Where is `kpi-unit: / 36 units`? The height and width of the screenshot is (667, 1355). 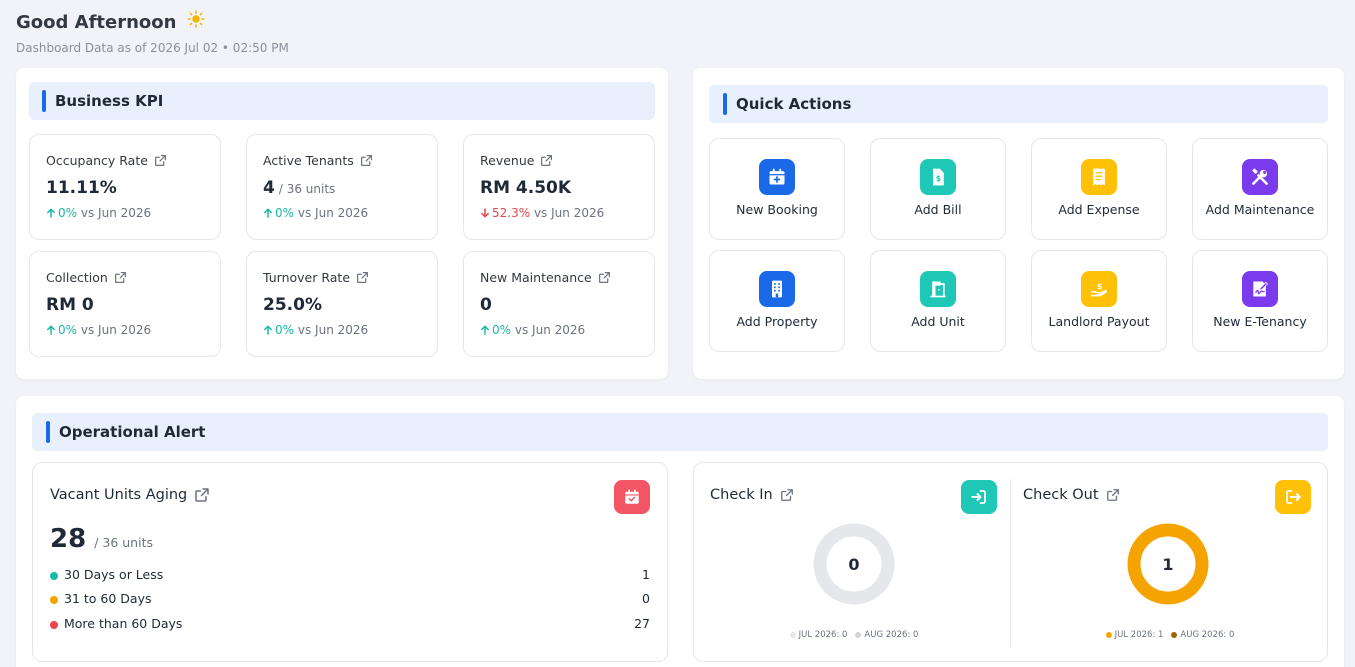
kpi-unit: / 36 units is located at coordinates (307, 189).